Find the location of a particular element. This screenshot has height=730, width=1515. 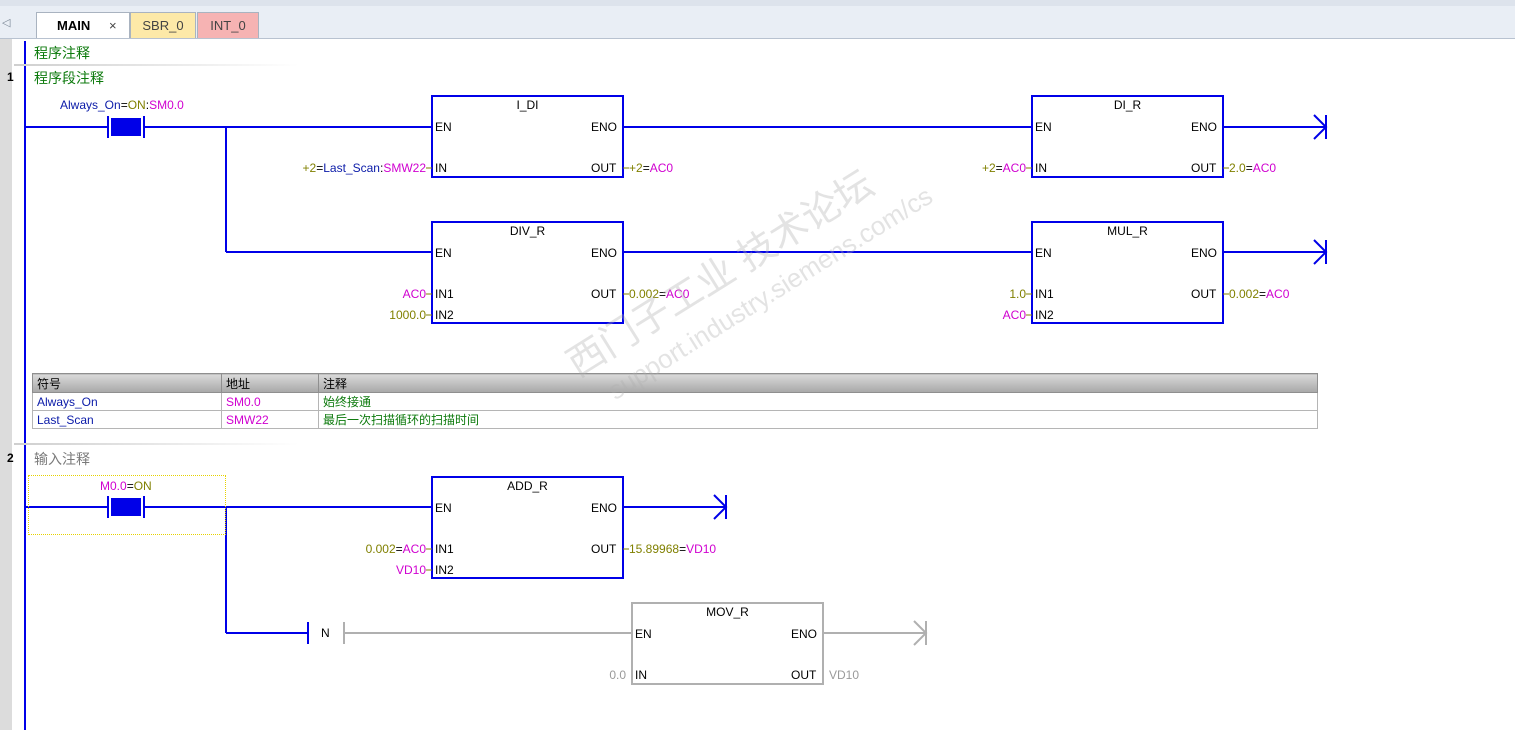

network-2-comment: 输入注释 is located at coordinates (62, 459).